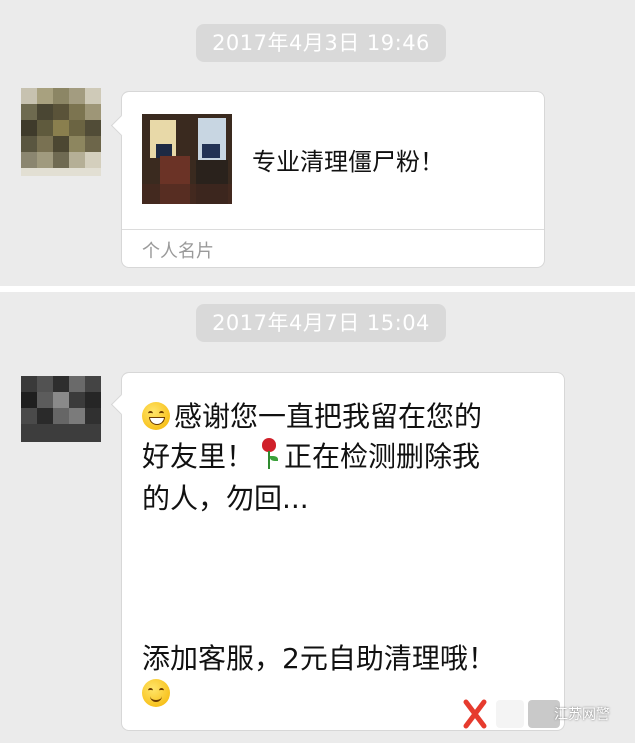 Image resolution: width=635 pixels, height=743 pixels. I want to click on watermark-text: 江苏网警, so click(582, 715).